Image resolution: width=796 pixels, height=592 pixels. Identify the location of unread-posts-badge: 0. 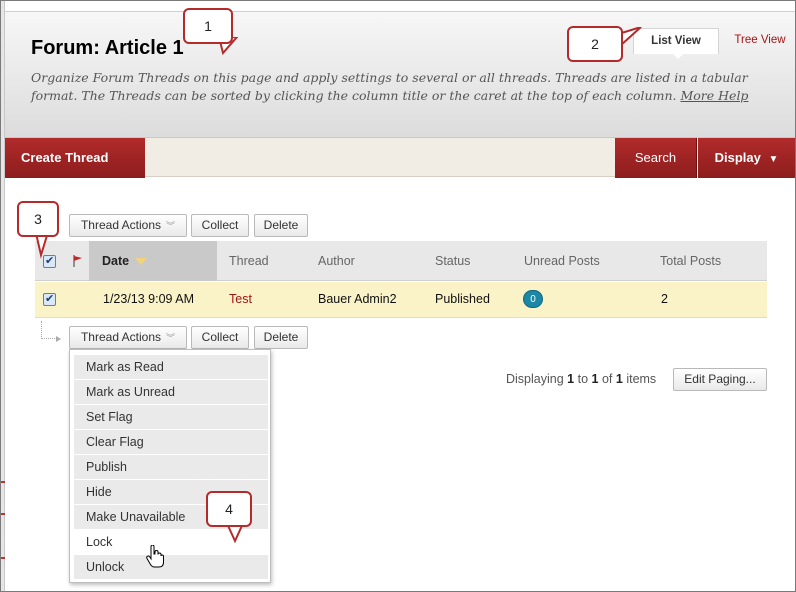
(533, 299).